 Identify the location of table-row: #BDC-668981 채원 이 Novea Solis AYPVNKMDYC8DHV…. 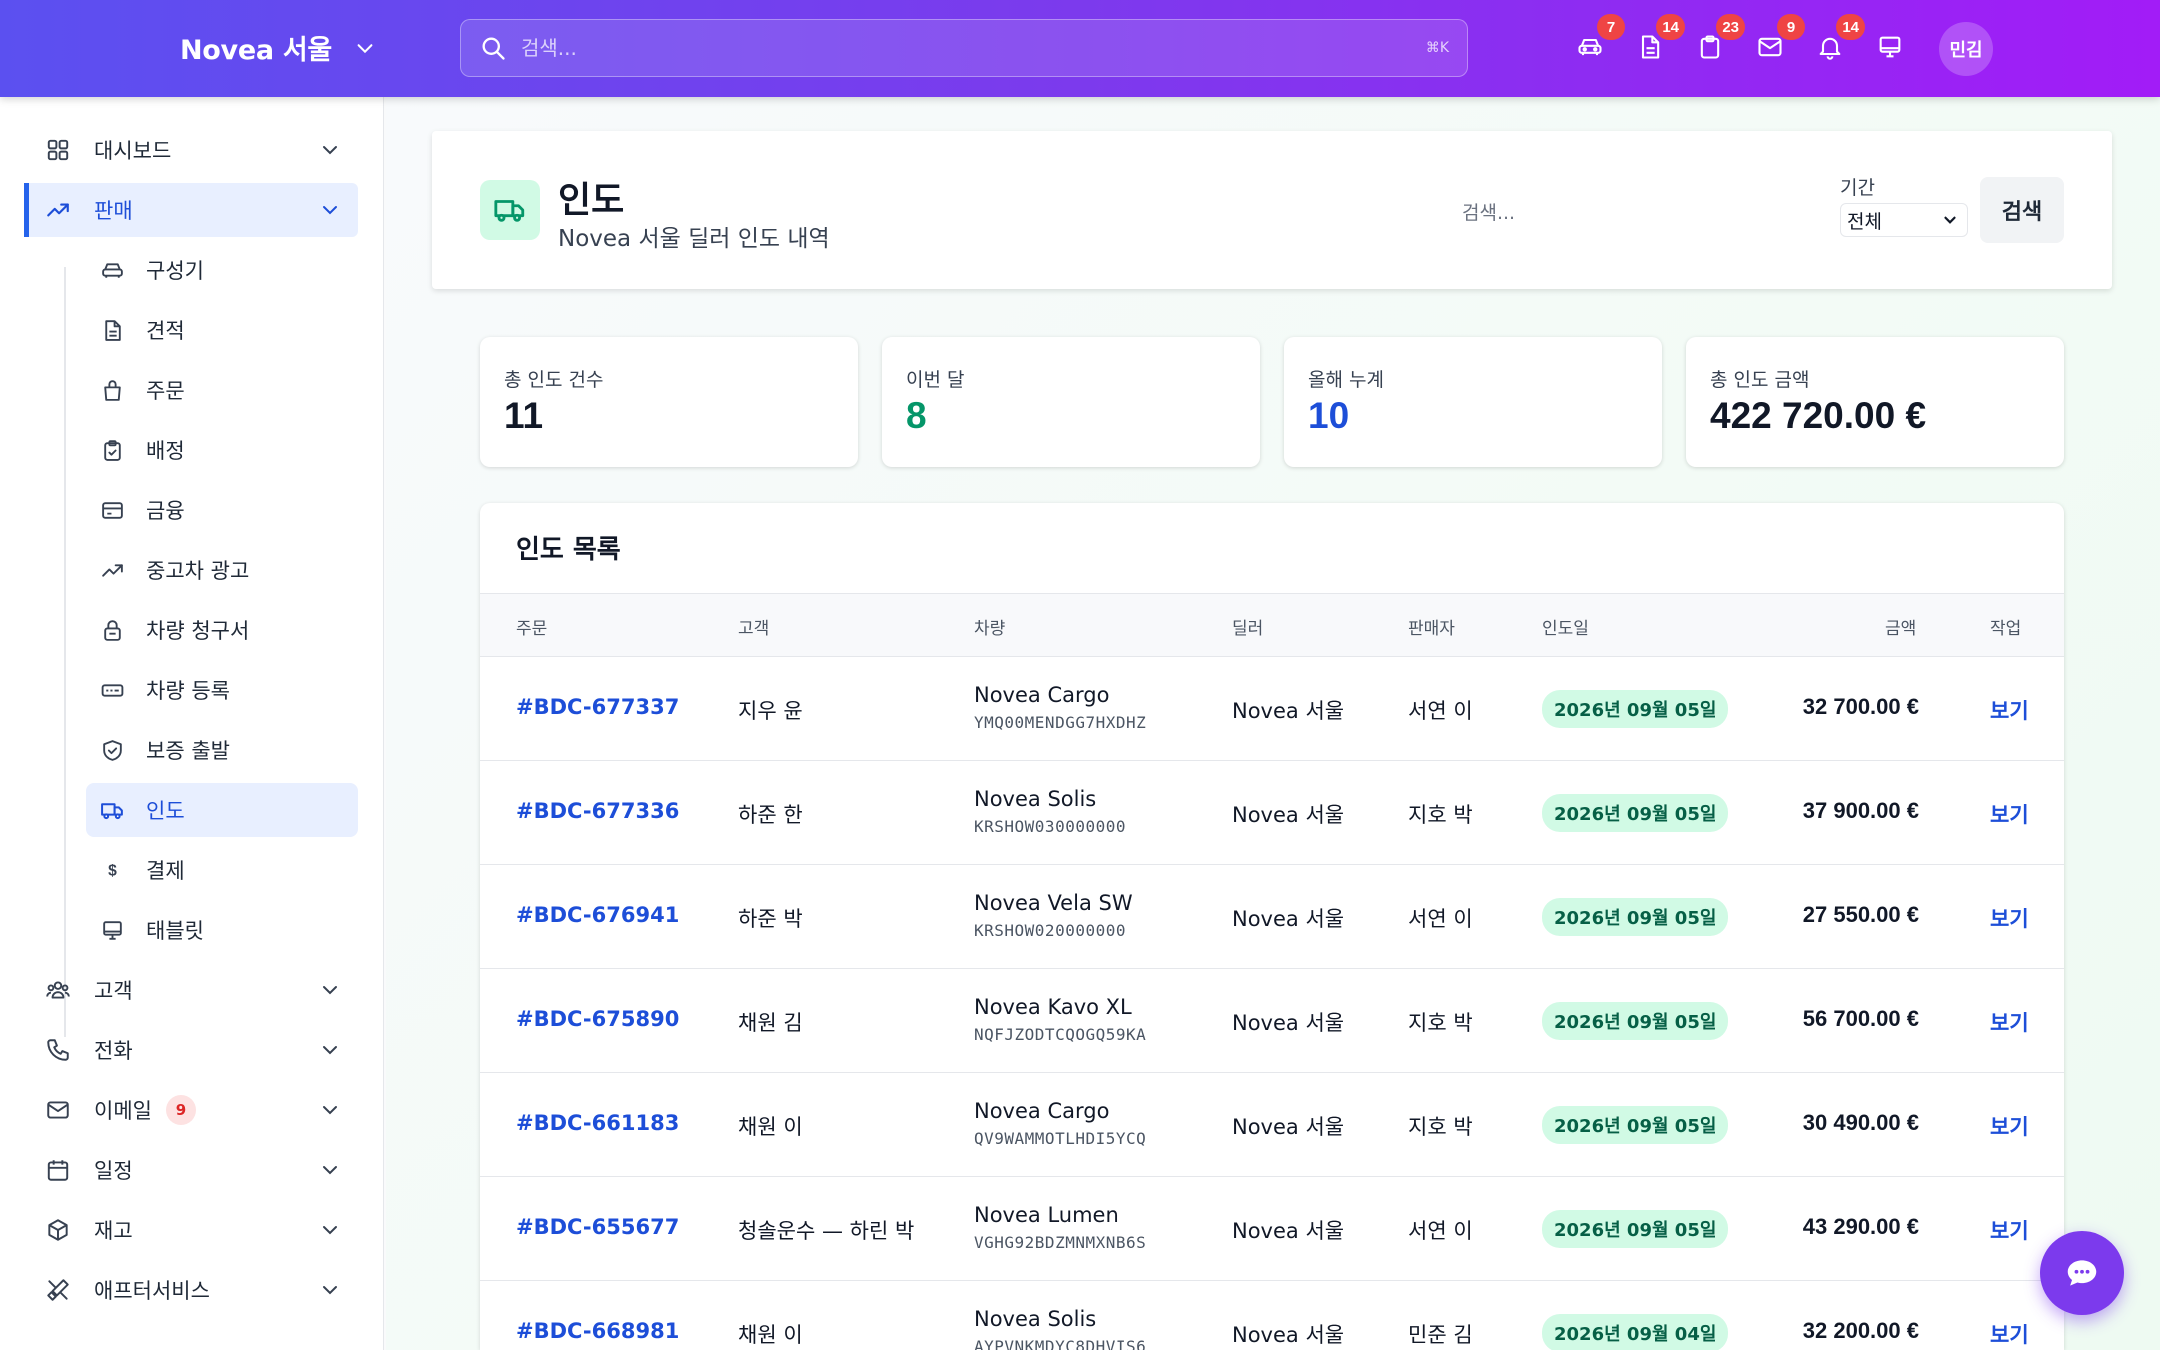
(1272, 1315).